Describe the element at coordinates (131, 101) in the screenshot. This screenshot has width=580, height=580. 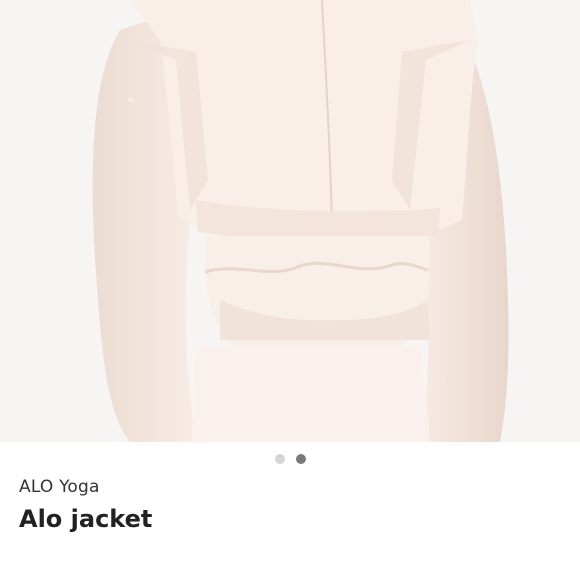
I see `svg-text: ᴬᴸ` at that location.